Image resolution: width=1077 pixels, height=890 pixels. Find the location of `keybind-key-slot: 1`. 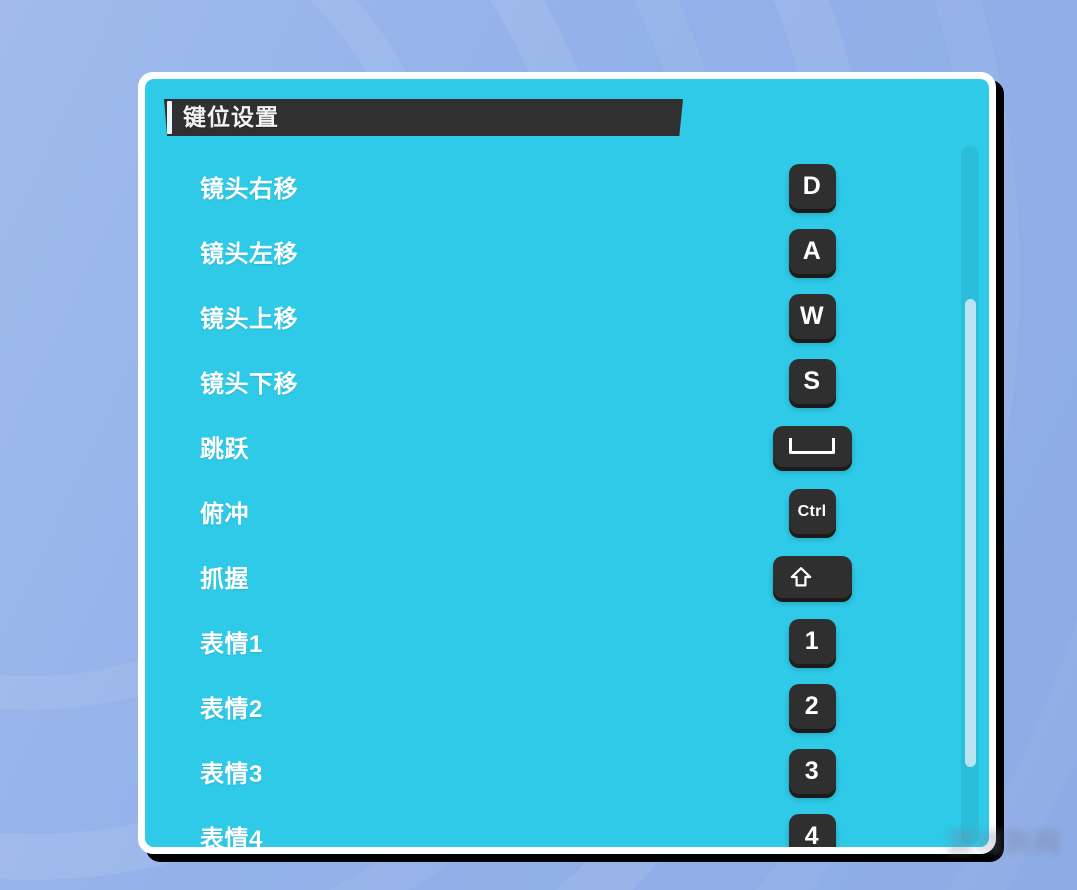

keybind-key-slot: 1 is located at coordinates (812, 641).